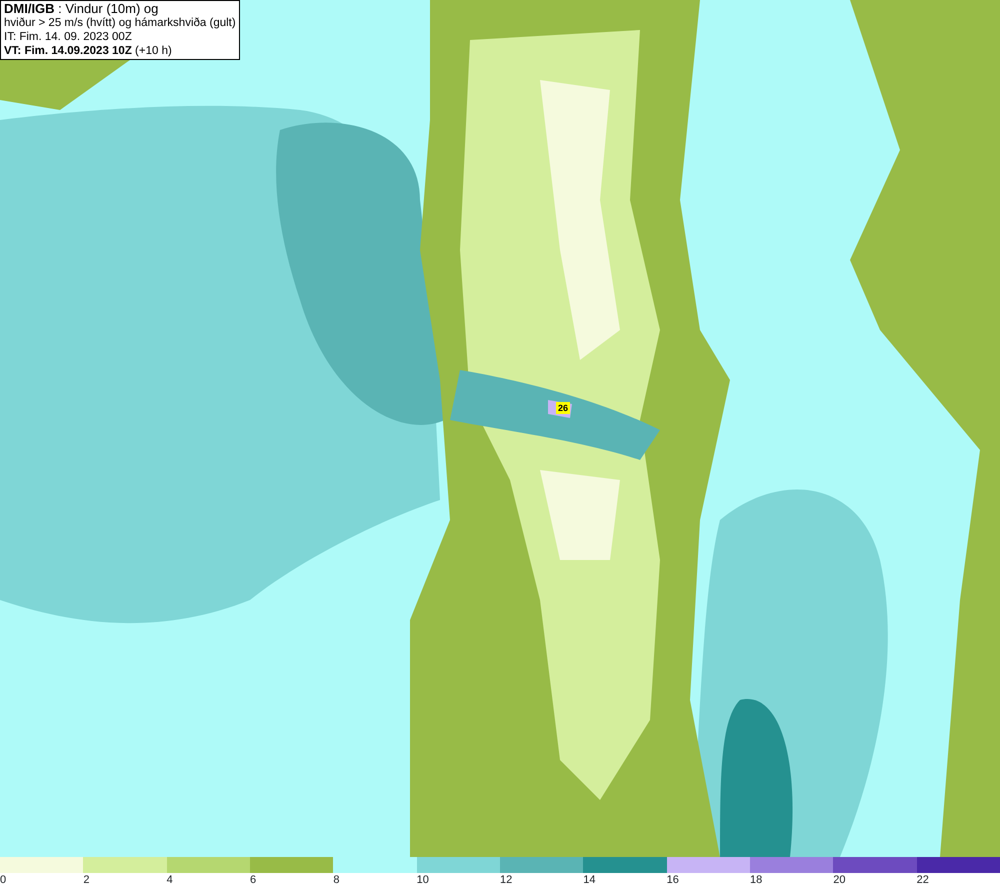  What do you see at coordinates (253, 880) in the screenshot?
I see `legend-tick-label: 6` at bounding box center [253, 880].